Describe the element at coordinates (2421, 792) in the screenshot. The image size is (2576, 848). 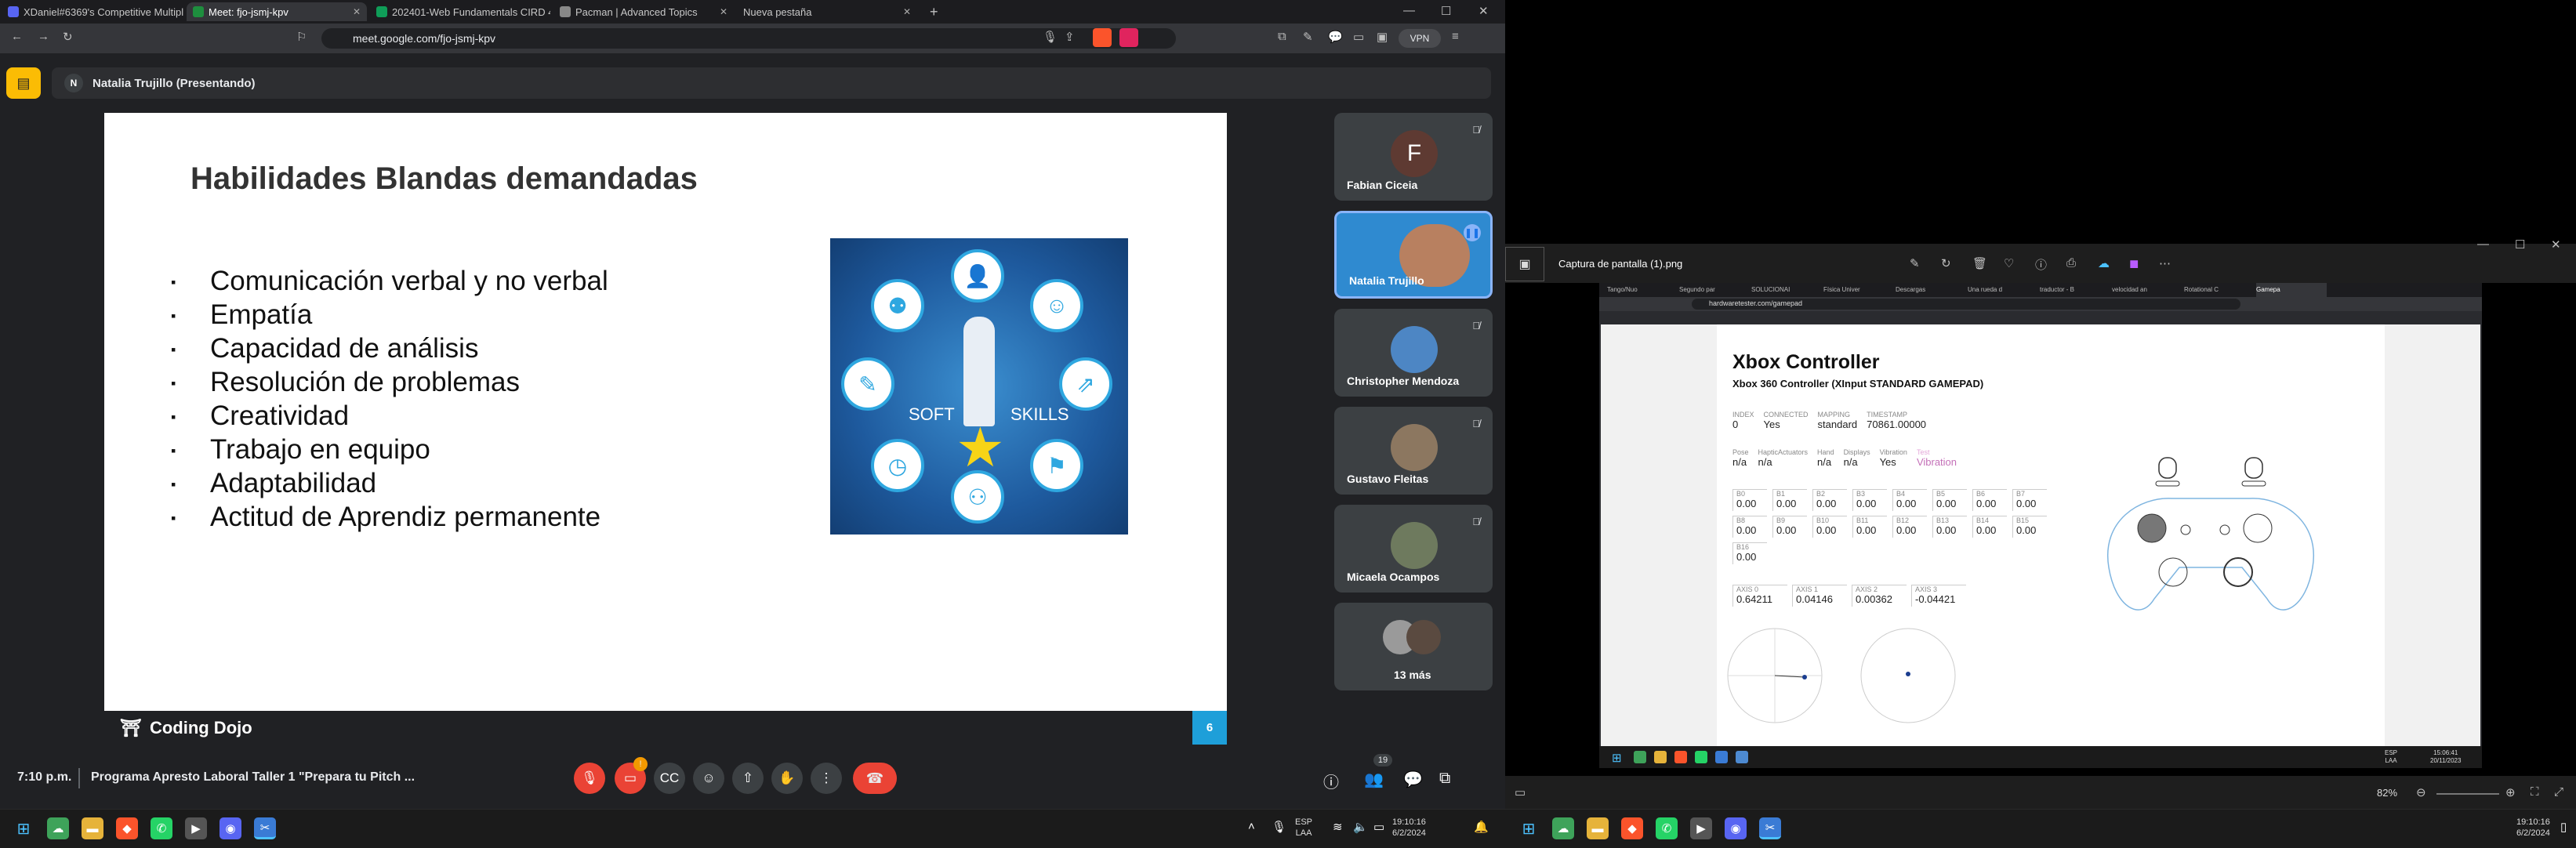
I see `zoom-out-icon: ⊖` at that location.